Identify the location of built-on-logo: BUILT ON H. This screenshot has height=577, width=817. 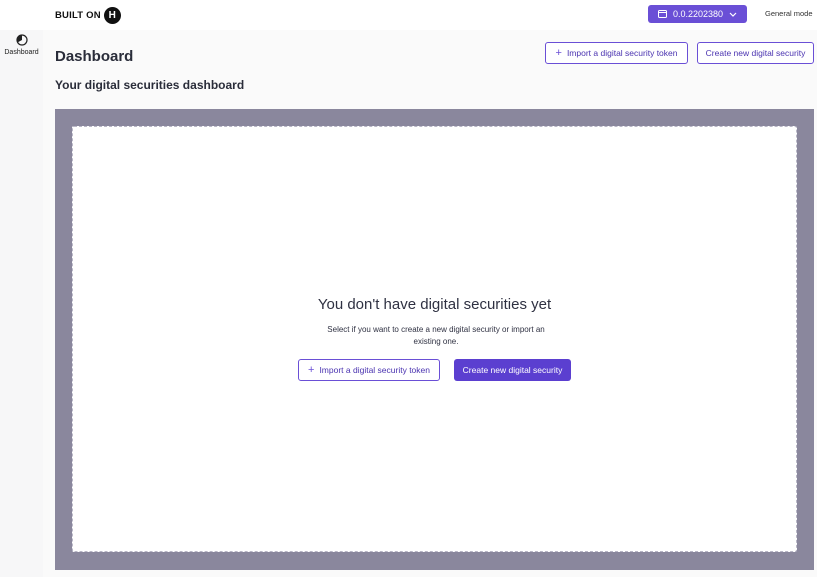
(88, 15).